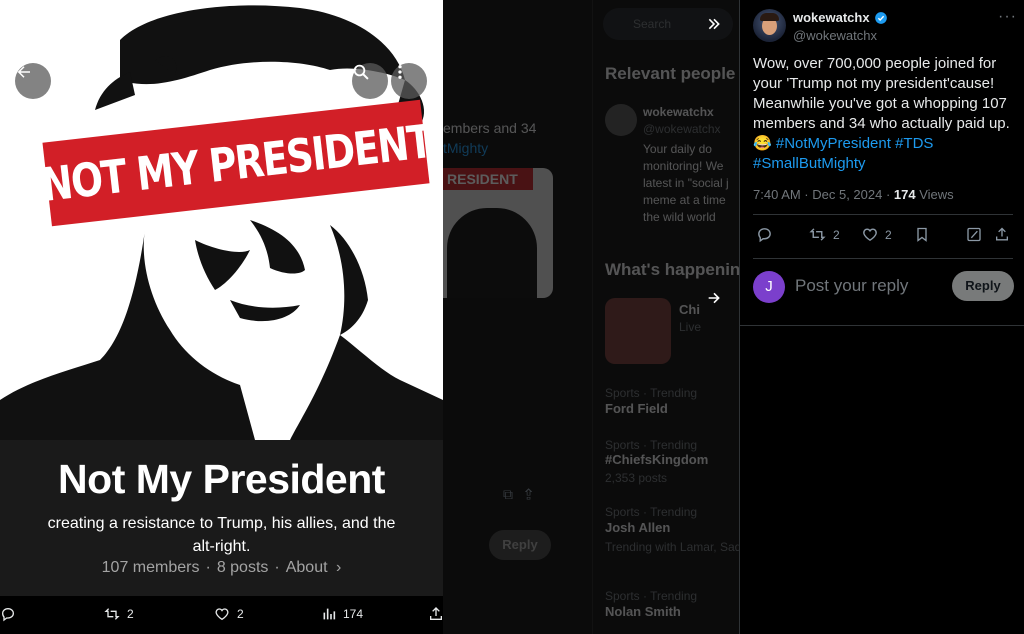 This screenshot has width=1024, height=634. I want to click on hashtag-tds: #TDS, so click(914, 143).